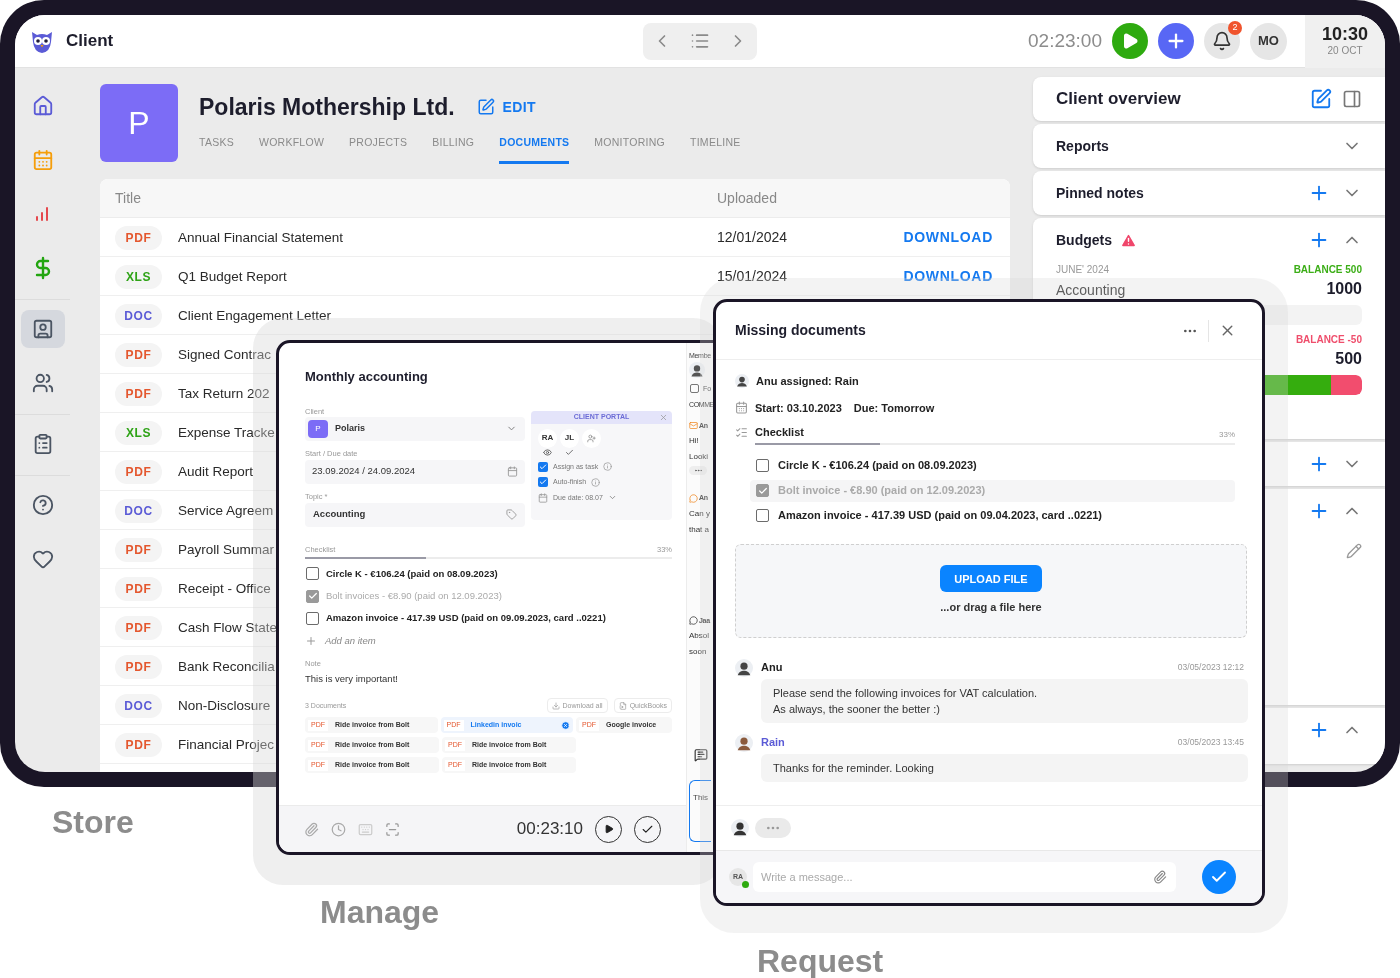  What do you see at coordinates (1084, 240) in the screenshot?
I see `section-title: Budgets` at bounding box center [1084, 240].